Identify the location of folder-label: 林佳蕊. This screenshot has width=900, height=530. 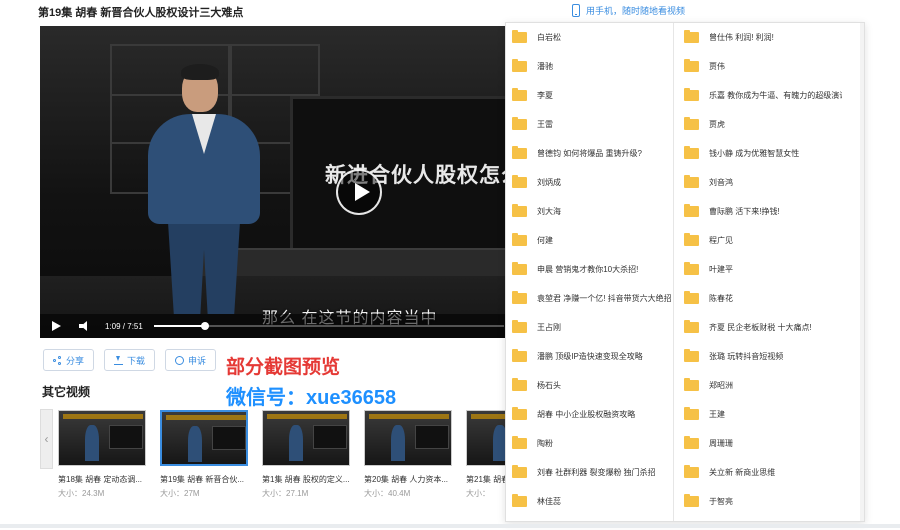
(549, 501).